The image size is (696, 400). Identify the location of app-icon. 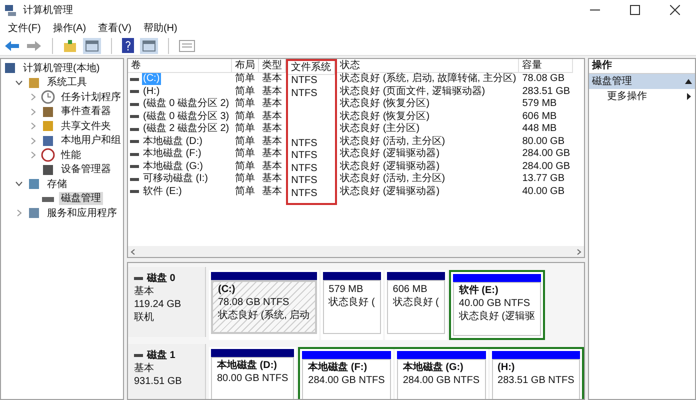
(10, 10).